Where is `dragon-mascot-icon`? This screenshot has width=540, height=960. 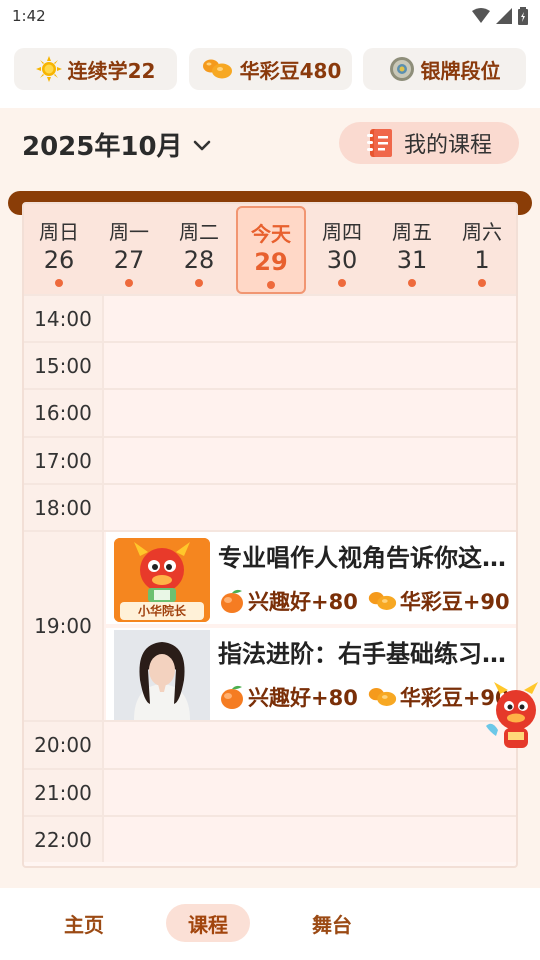 dragon-mascot-icon is located at coordinates (511, 720).